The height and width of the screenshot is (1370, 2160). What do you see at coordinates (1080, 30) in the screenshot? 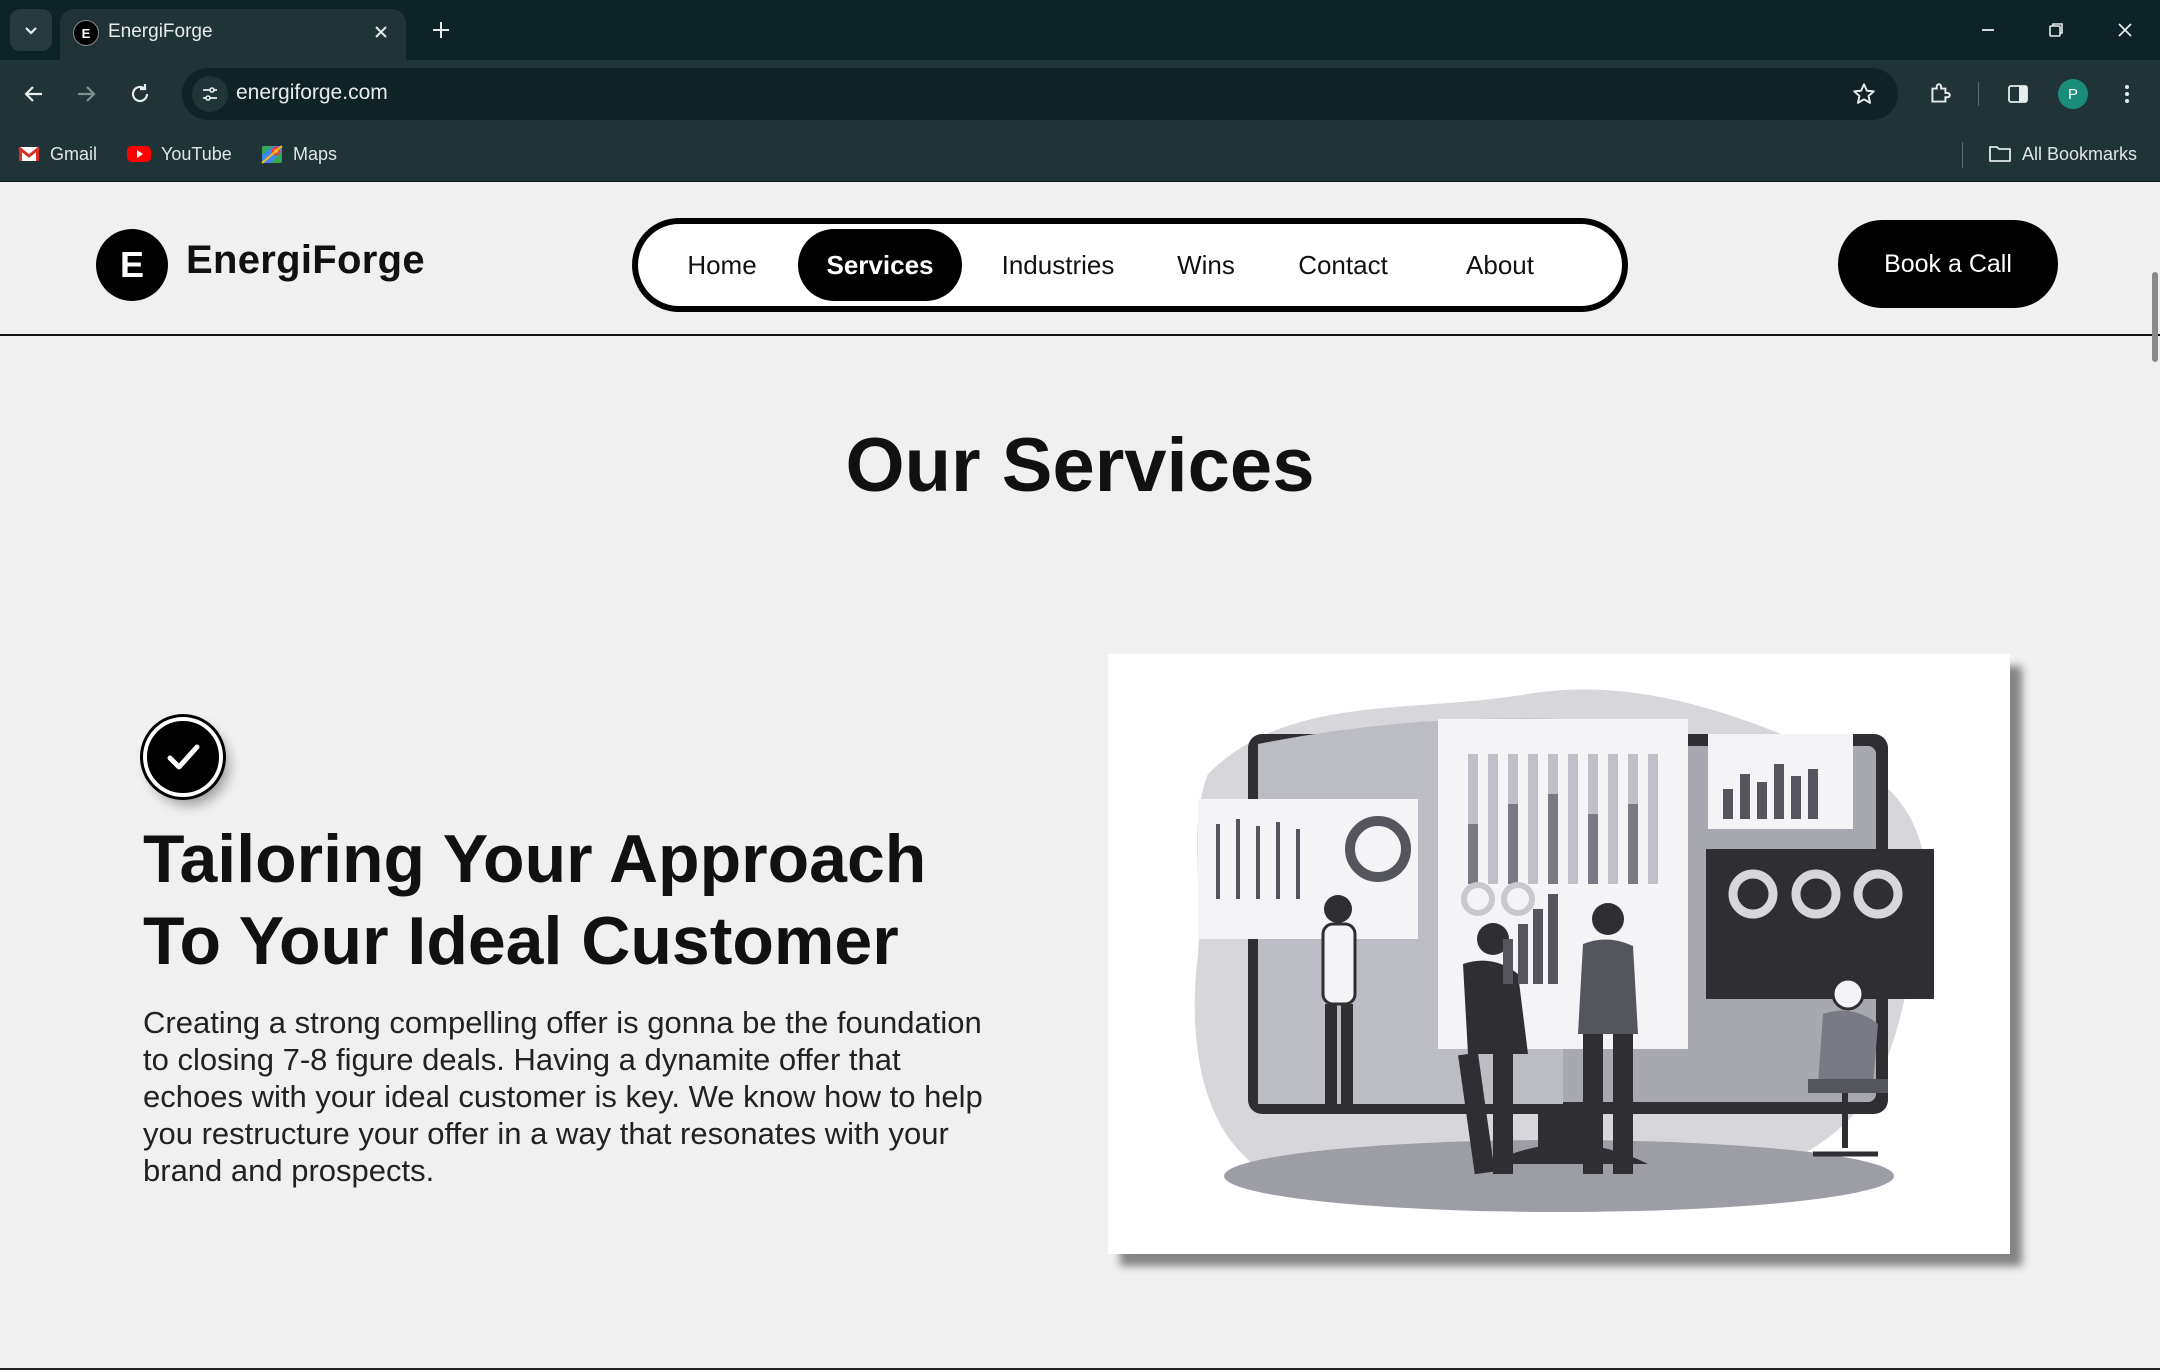
I see `browser-tab-strip: E EnergiForge` at bounding box center [1080, 30].